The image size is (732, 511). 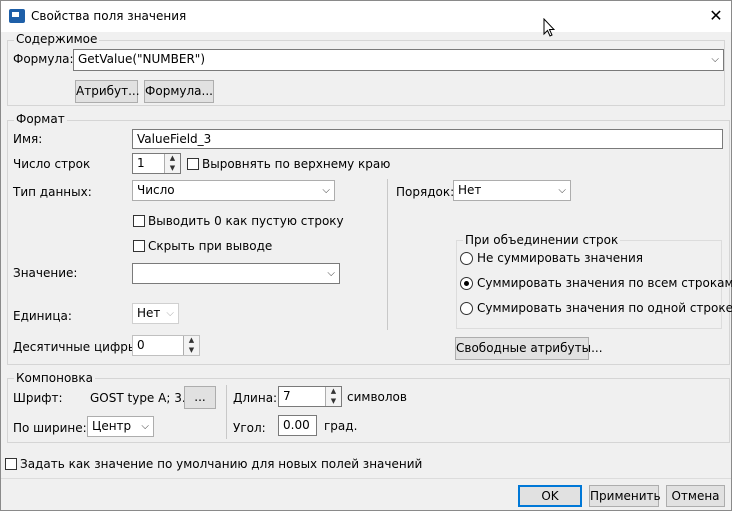 I want to click on title-bar: Свойства поля значения ✕, so click(x=366, y=16).